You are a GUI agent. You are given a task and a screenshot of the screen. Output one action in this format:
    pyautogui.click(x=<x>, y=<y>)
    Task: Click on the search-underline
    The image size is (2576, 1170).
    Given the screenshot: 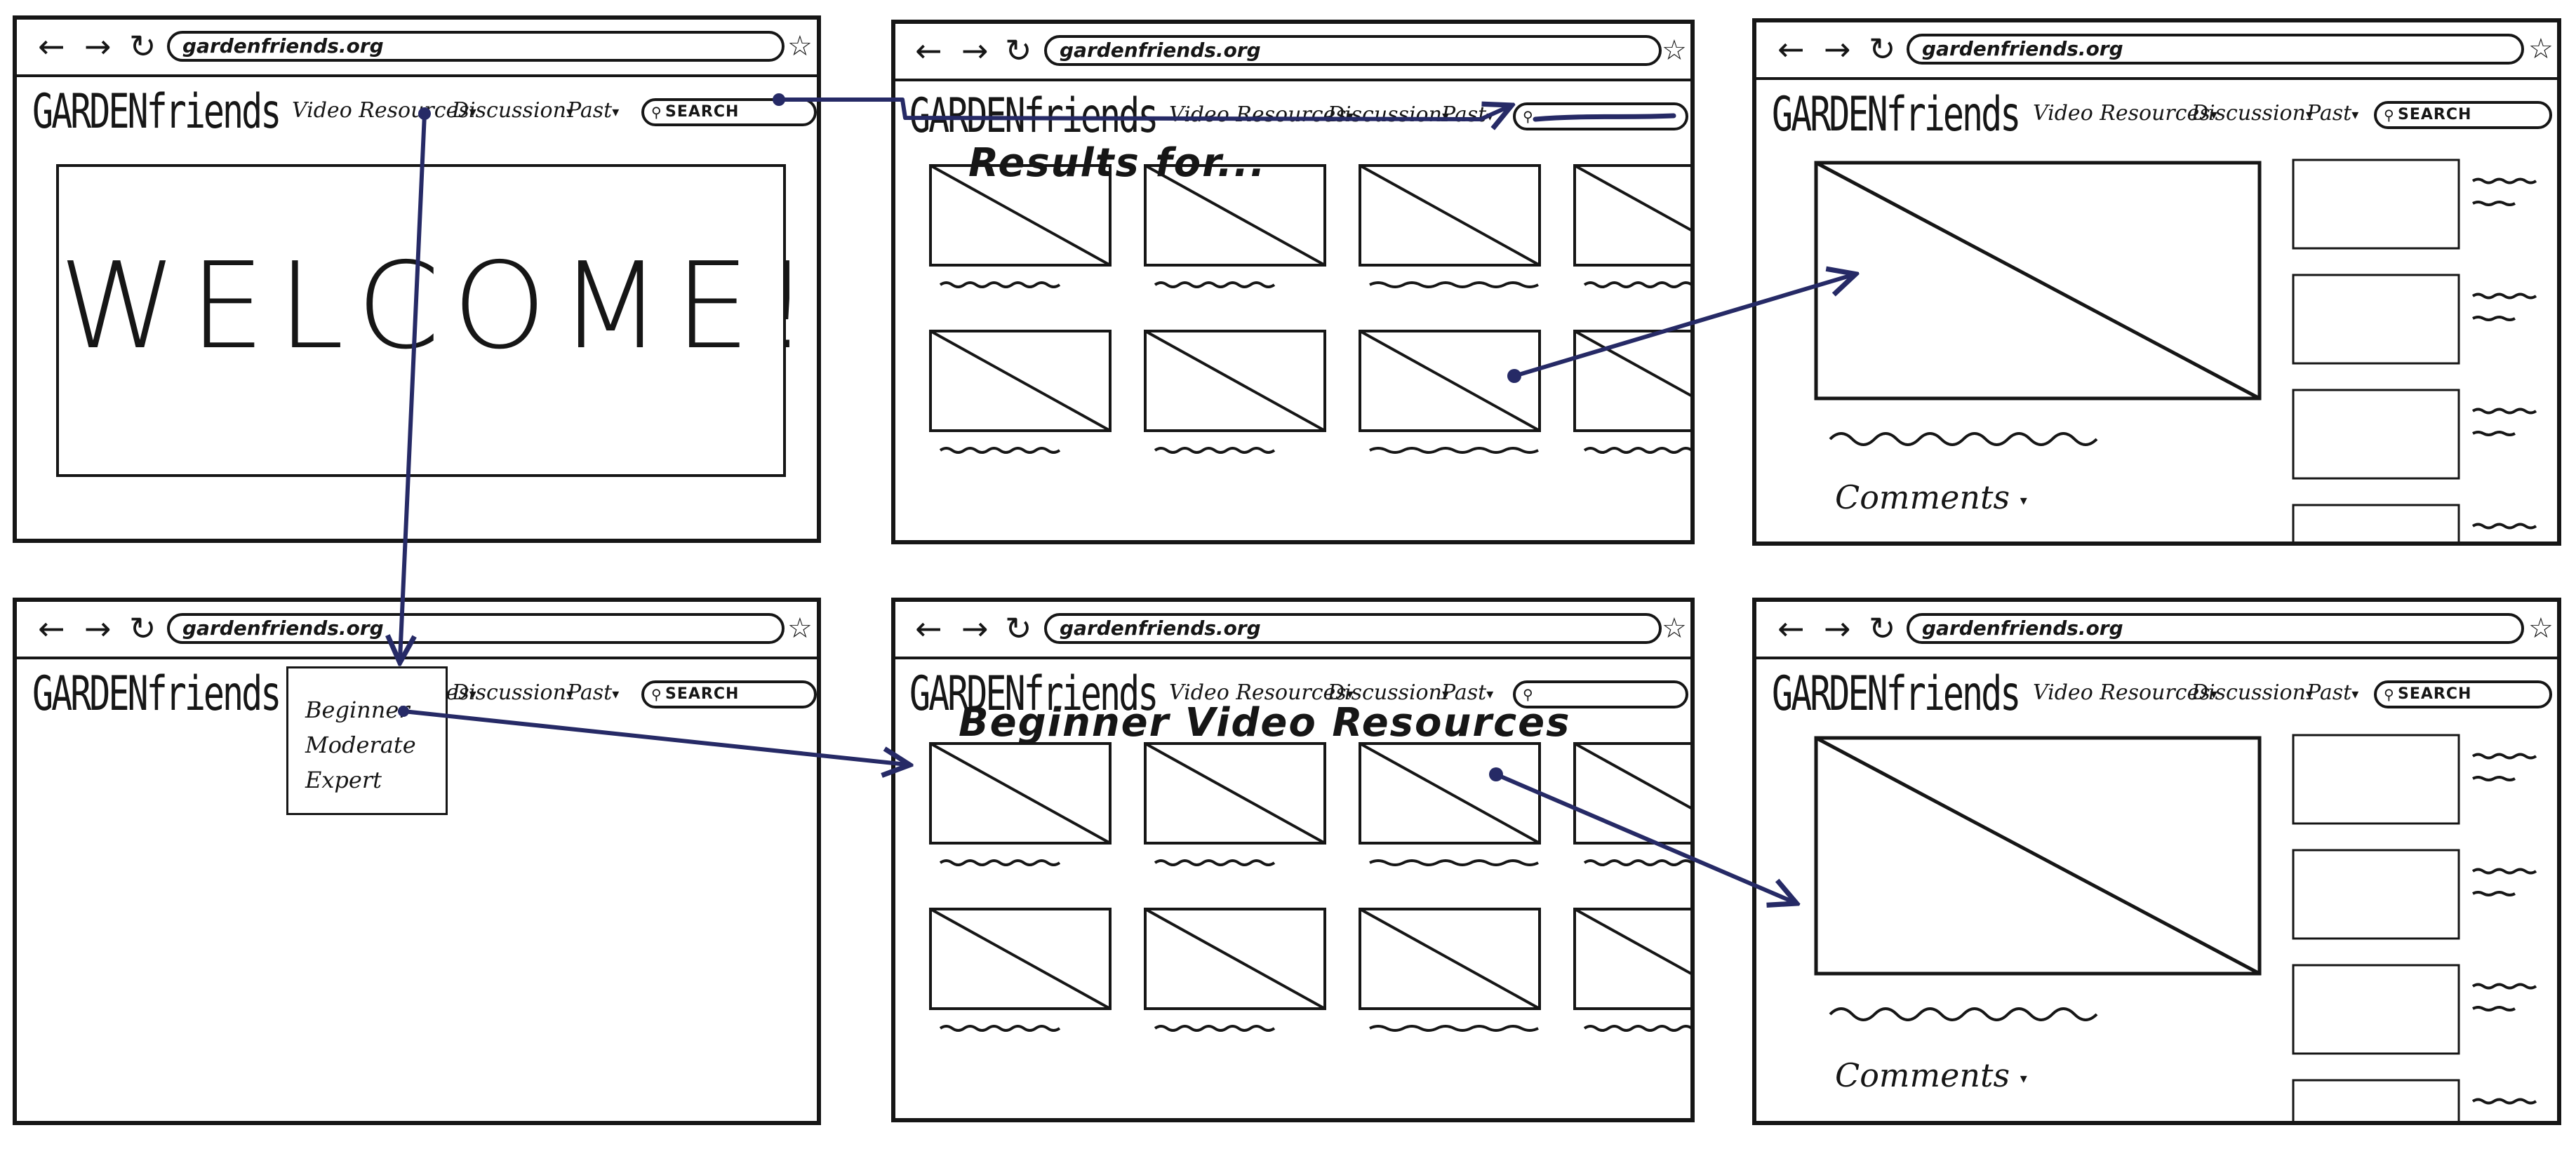 What is the action you would take?
    pyautogui.click(x=1604, y=117)
    